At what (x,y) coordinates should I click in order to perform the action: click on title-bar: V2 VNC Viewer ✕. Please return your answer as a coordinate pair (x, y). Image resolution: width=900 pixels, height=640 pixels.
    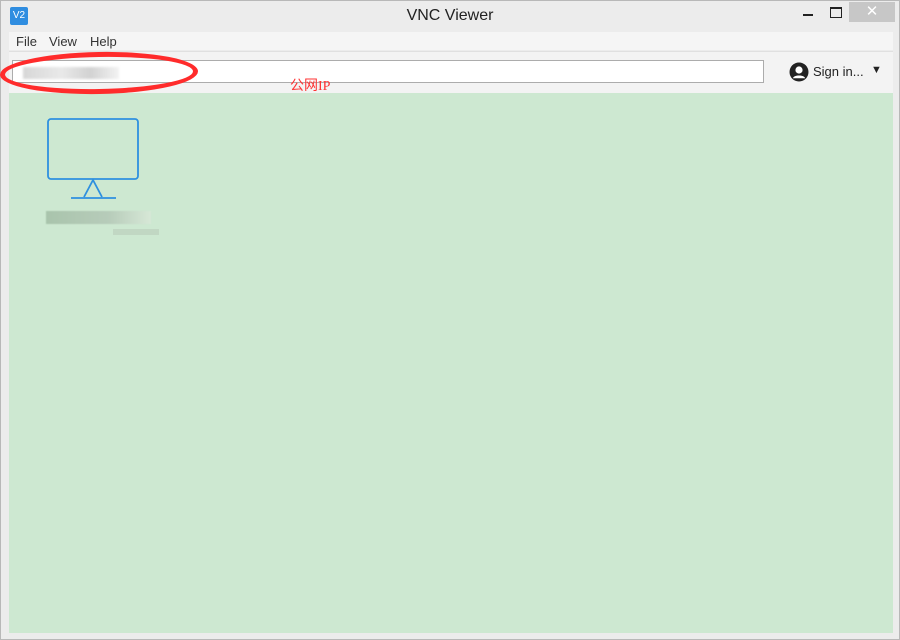
    Looking at the image, I should click on (450, 16).